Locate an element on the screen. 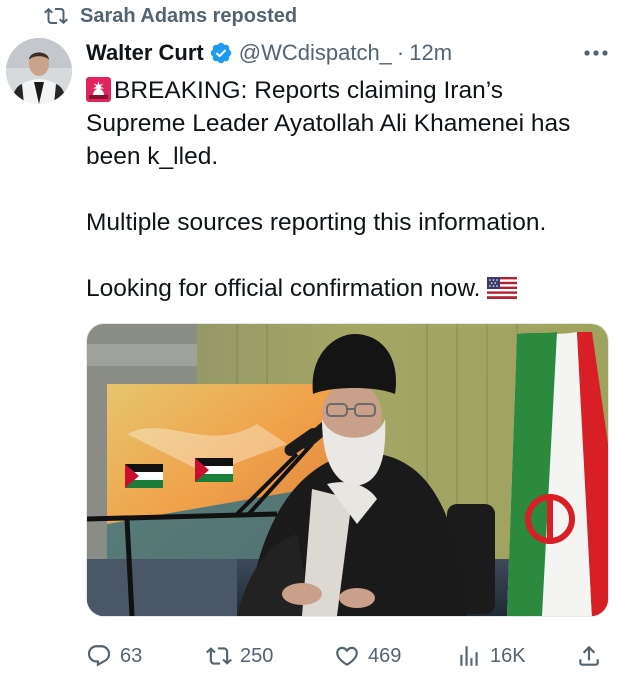 The height and width of the screenshot is (680, 631). views-chart-icon is located at coordinates (469, 656).